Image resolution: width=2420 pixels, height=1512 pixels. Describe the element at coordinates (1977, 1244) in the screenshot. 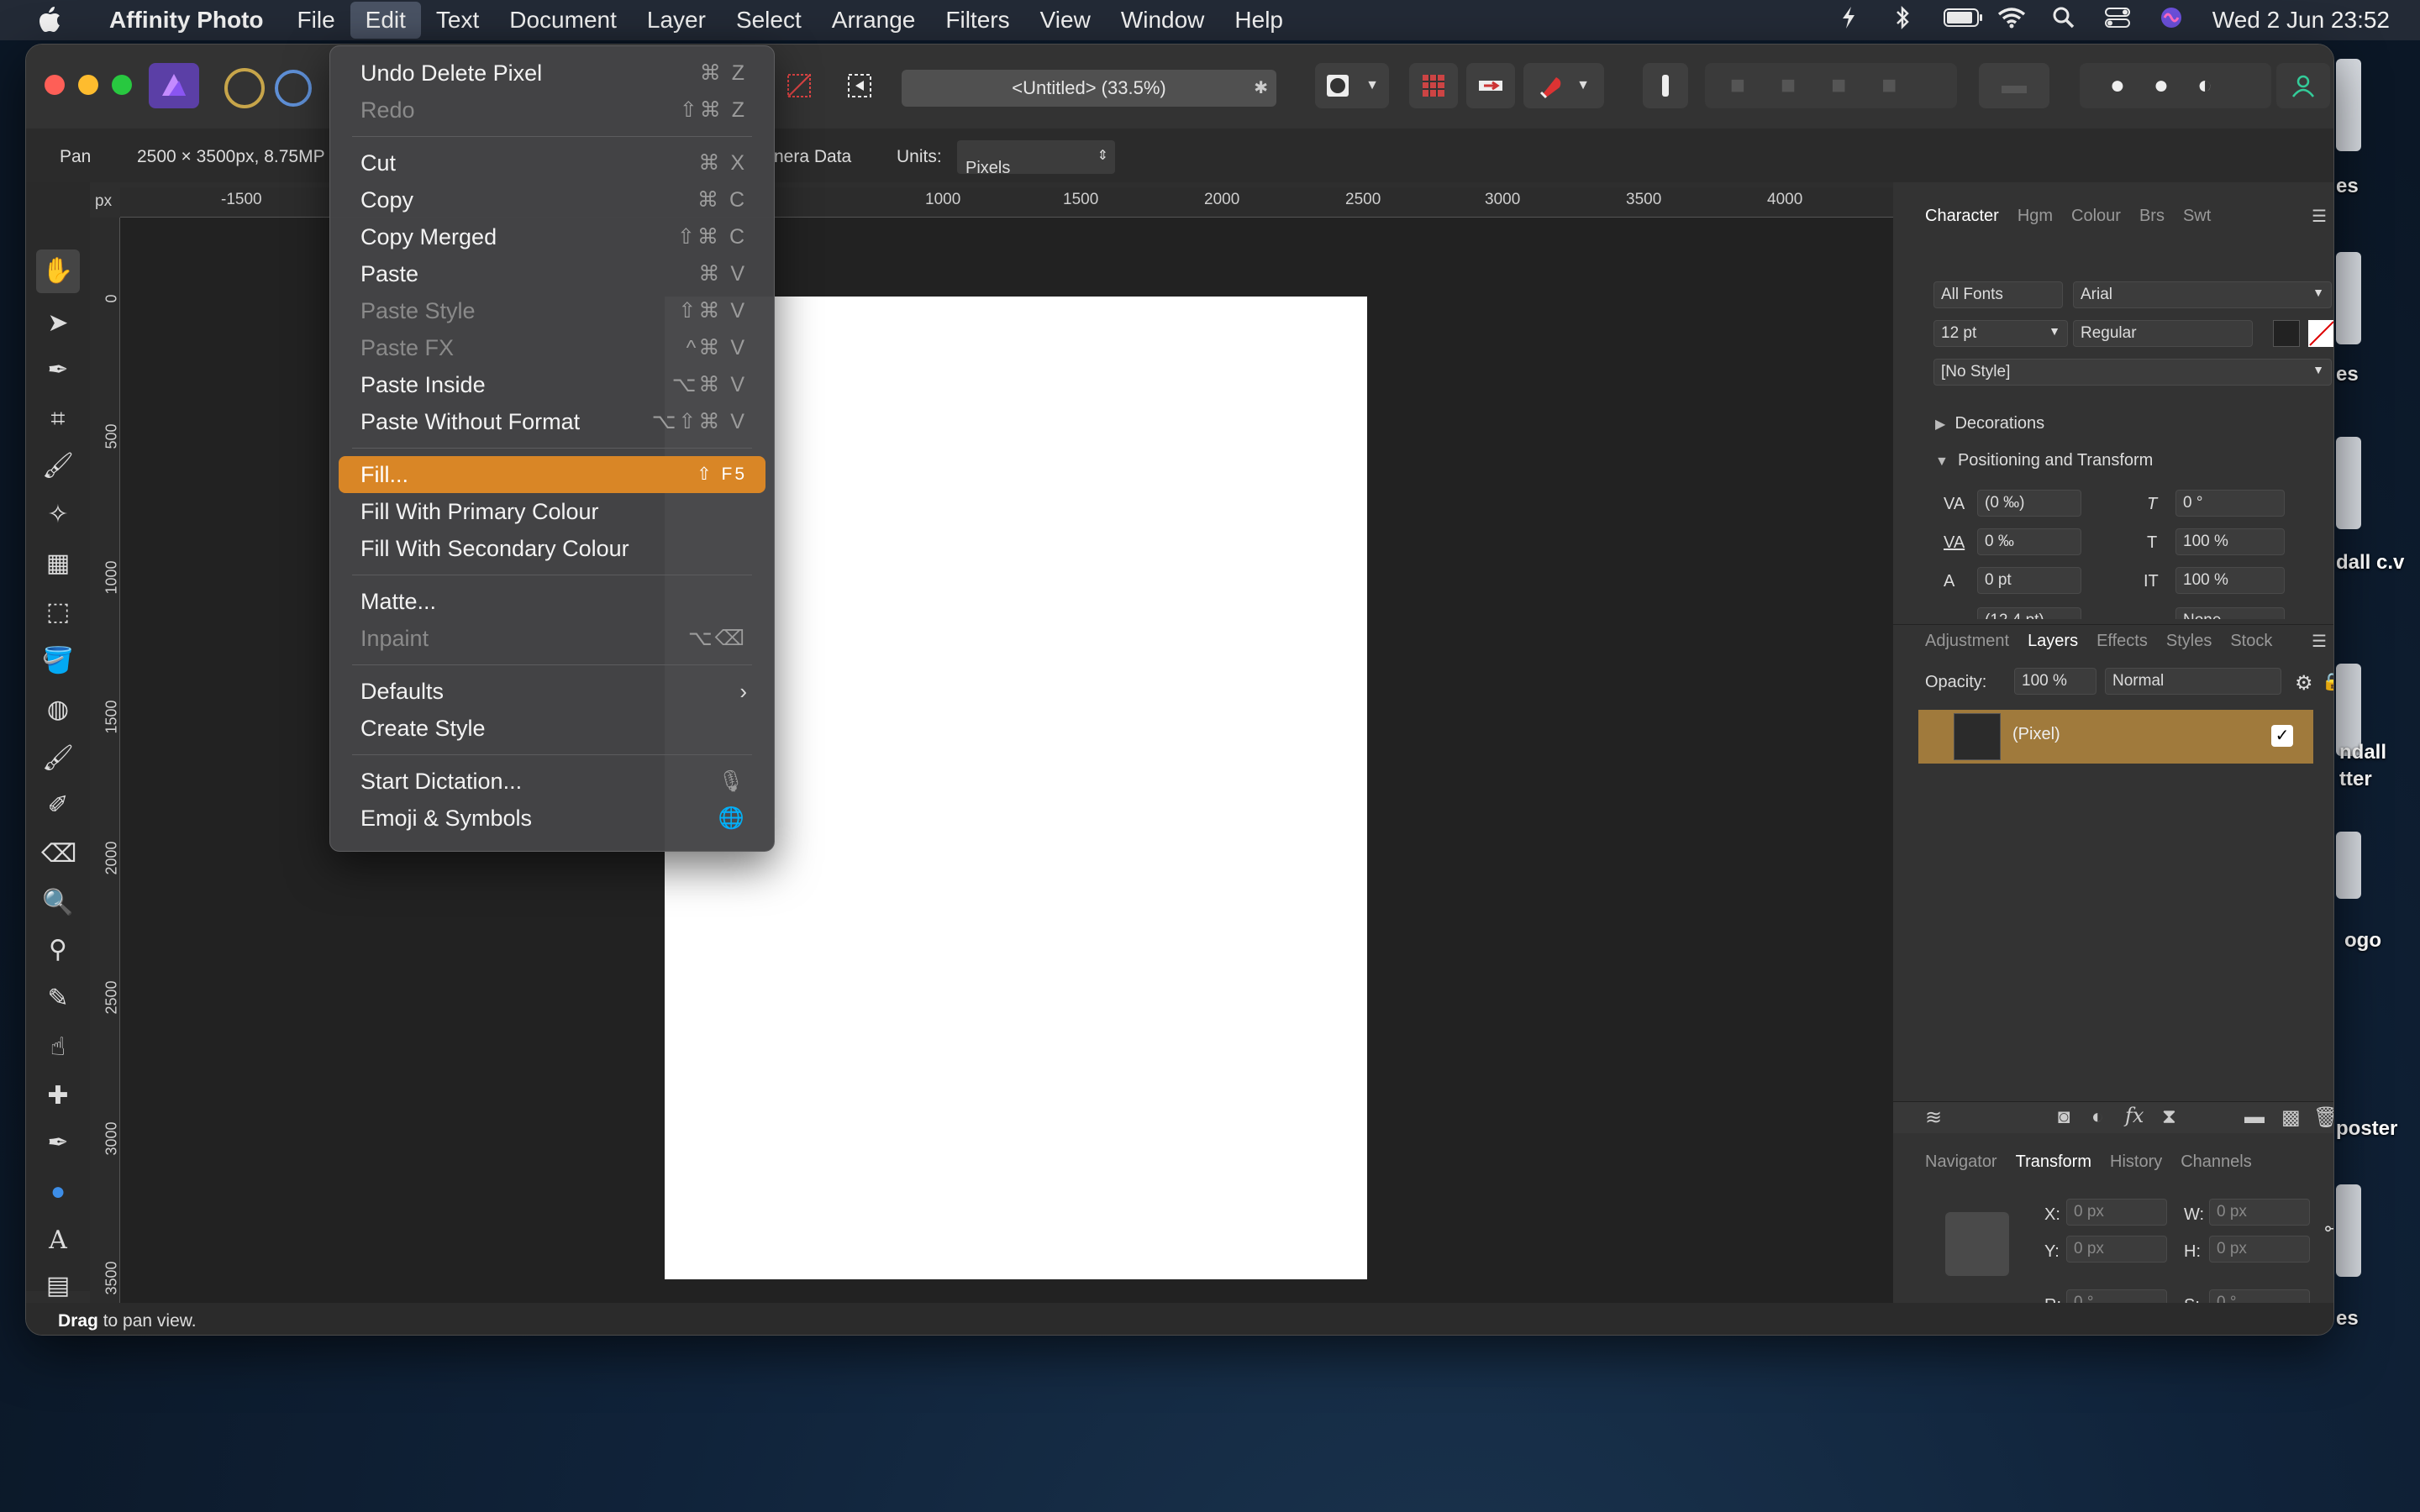

I see `anchor-selector` at that location.